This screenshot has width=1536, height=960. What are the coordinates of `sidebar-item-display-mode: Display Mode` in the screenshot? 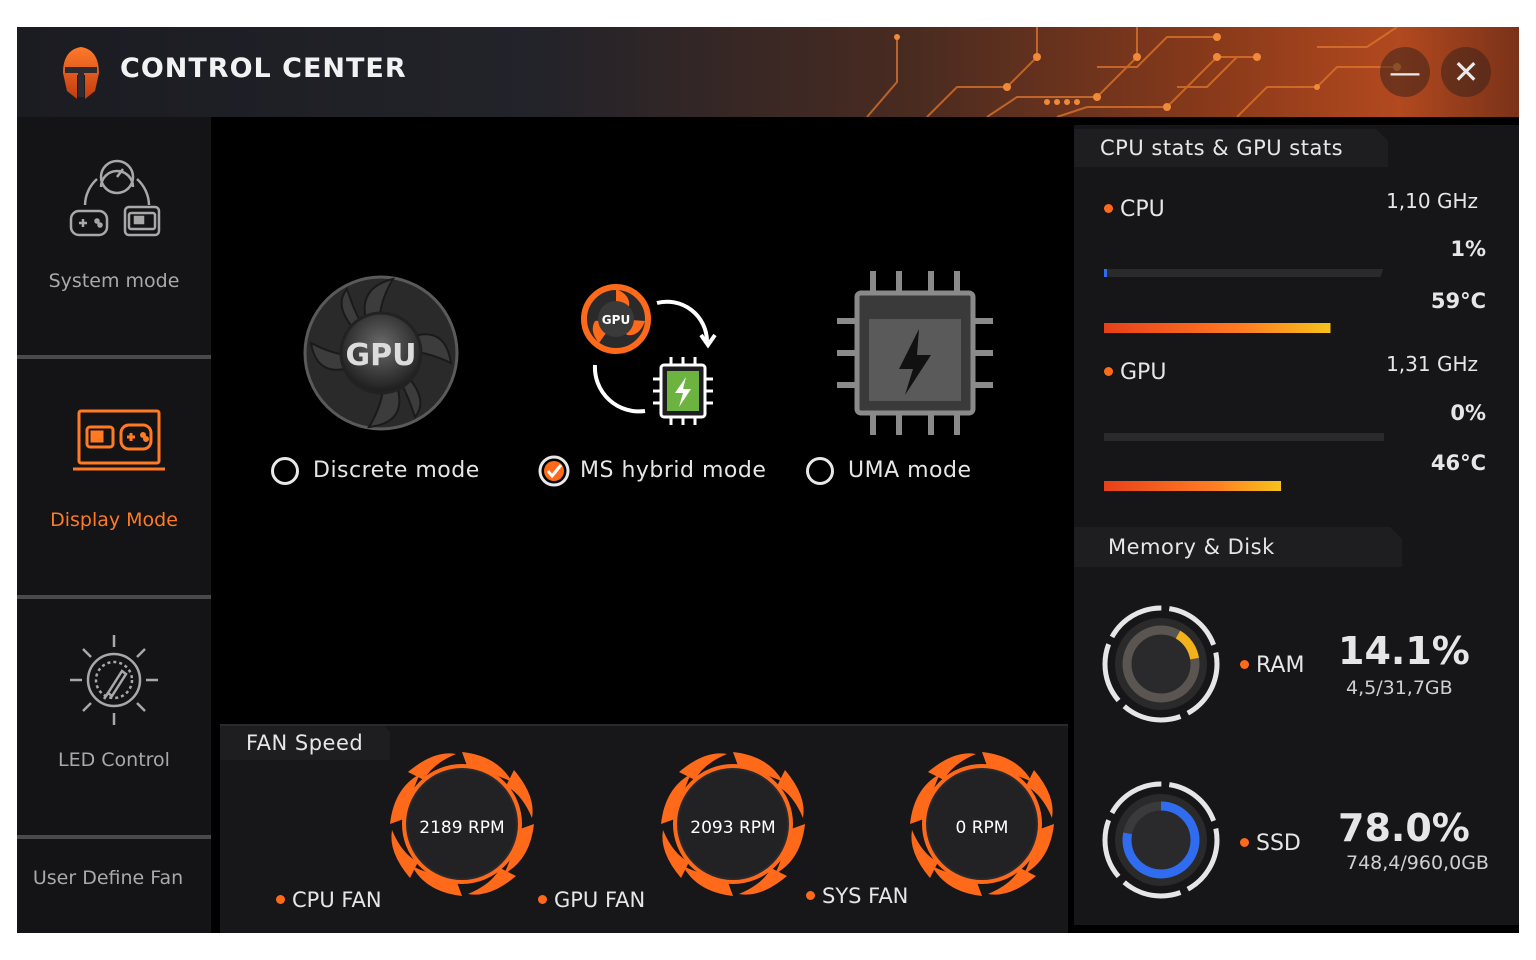 It's located at (114, 477).